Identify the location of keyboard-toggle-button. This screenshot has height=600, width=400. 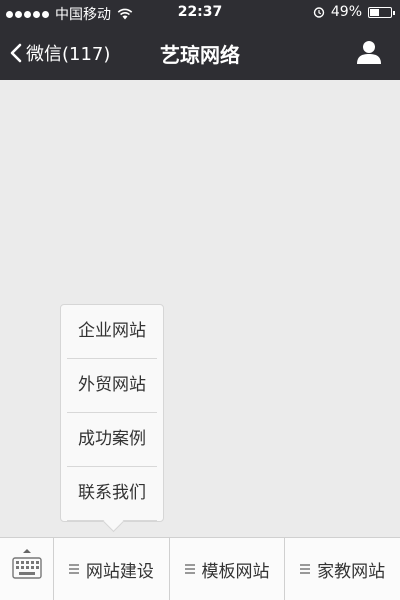
(27, 569).